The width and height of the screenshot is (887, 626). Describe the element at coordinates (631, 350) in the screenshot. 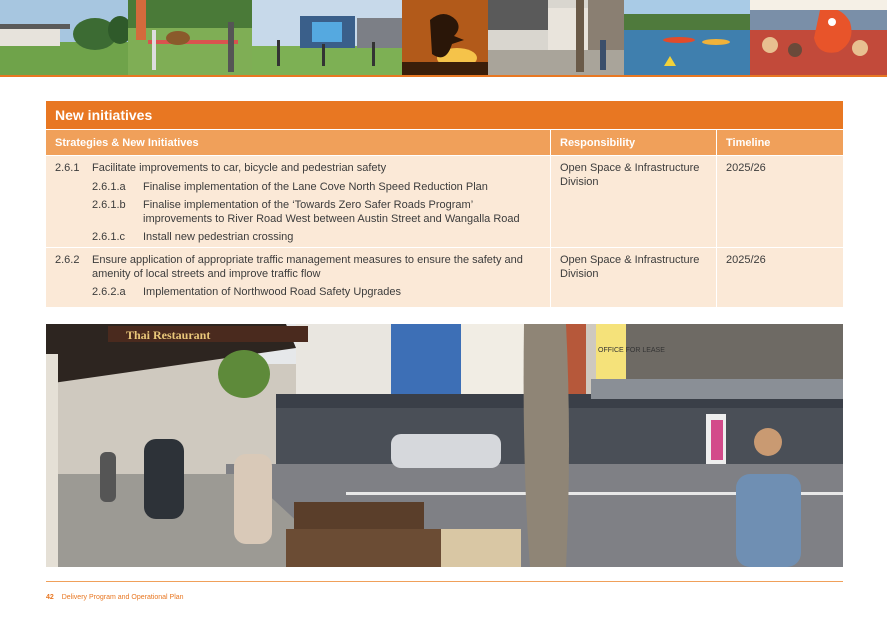

I see `office-for-lease-sign: OFFICE FOR LEASE` at that location.